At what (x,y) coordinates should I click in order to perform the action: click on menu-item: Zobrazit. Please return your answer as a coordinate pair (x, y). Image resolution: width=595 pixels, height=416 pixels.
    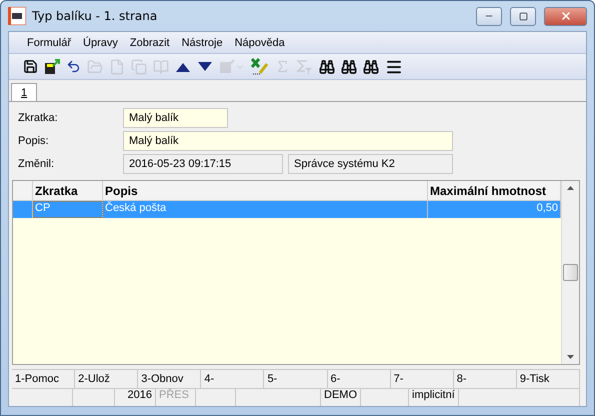
    Looking at the image, I should click on (150, 42).